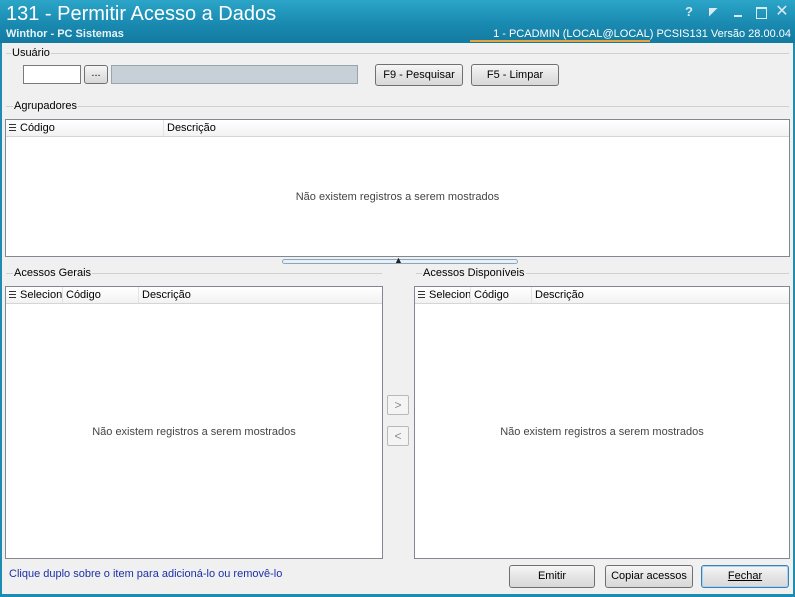 The width and height of the screenshot is (795, 597). I want to click on acessos-disponiveis-col-selecionado: Selecionado, so click(443, 295).